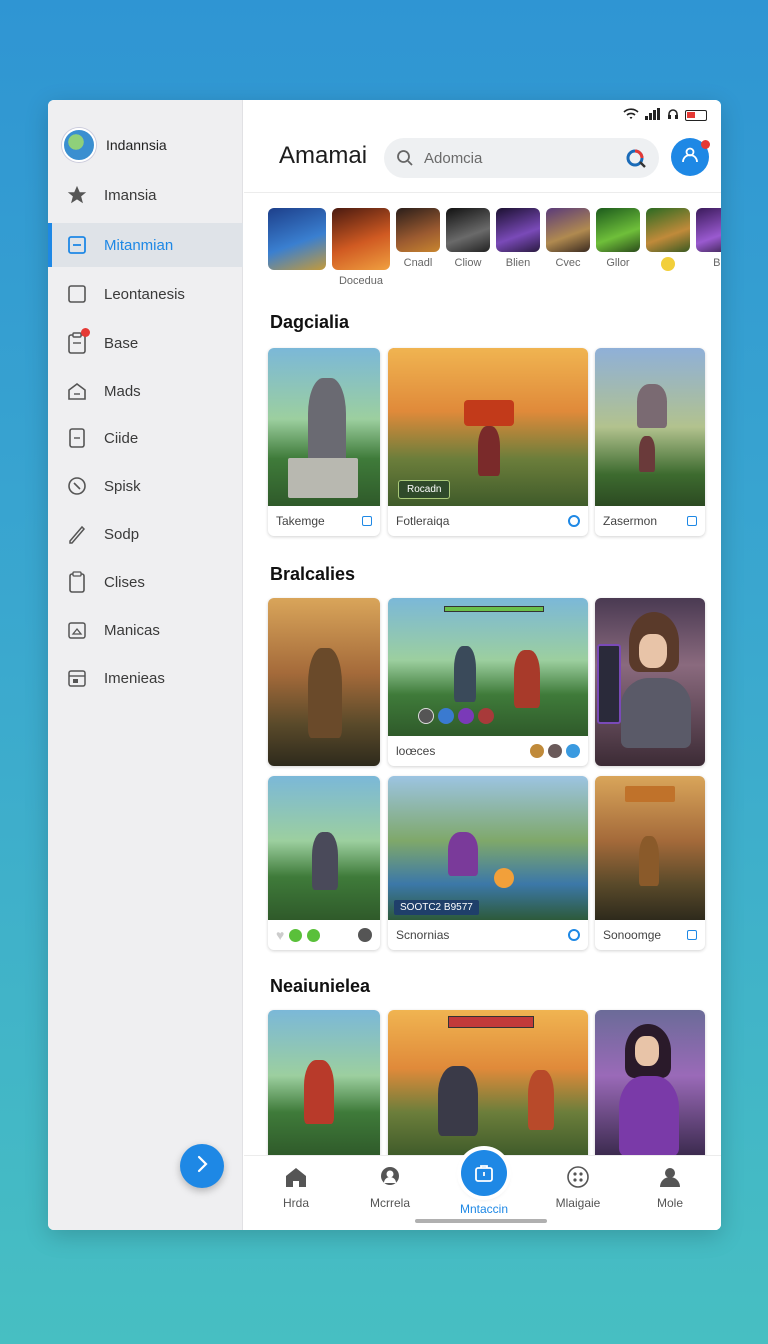  What do you see at coordinates (650, 863) in the screenshot?
I see `game-card: Sonoomge` at bounding box center [650, 863].